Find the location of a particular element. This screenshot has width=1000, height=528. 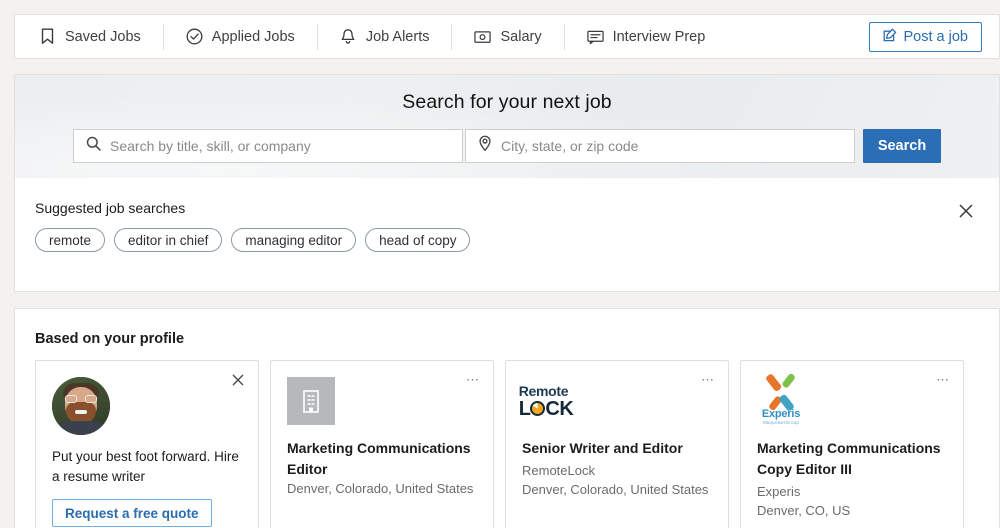

nav-item-salary: Salary is located at coordinates (508, 36).